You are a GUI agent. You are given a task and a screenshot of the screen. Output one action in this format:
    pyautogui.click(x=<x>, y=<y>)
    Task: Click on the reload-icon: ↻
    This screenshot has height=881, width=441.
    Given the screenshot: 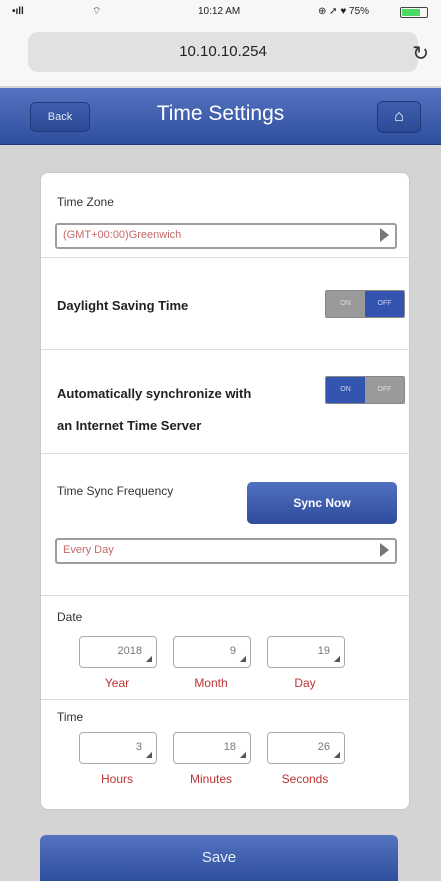 What is the action you would take?
    pyautogui.click(x=420, y=53)
    